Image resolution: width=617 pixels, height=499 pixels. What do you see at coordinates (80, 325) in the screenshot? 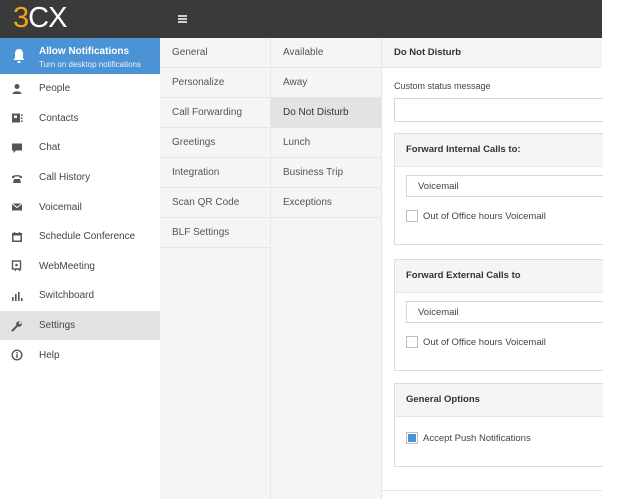
I see `nav-item-settings: Settings` at bounding box center [80, 325].